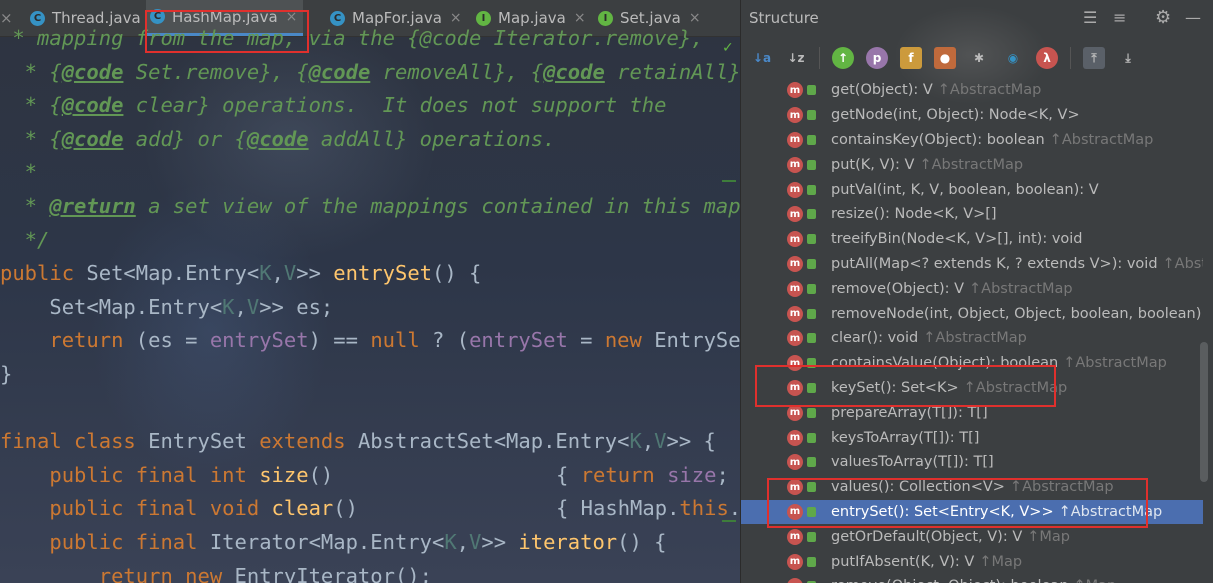  What do you see at coordinates (762, 58) in the screenshot?
I see `sort-by-visibility-icon: ↓a` at bounding box center [762, 58].